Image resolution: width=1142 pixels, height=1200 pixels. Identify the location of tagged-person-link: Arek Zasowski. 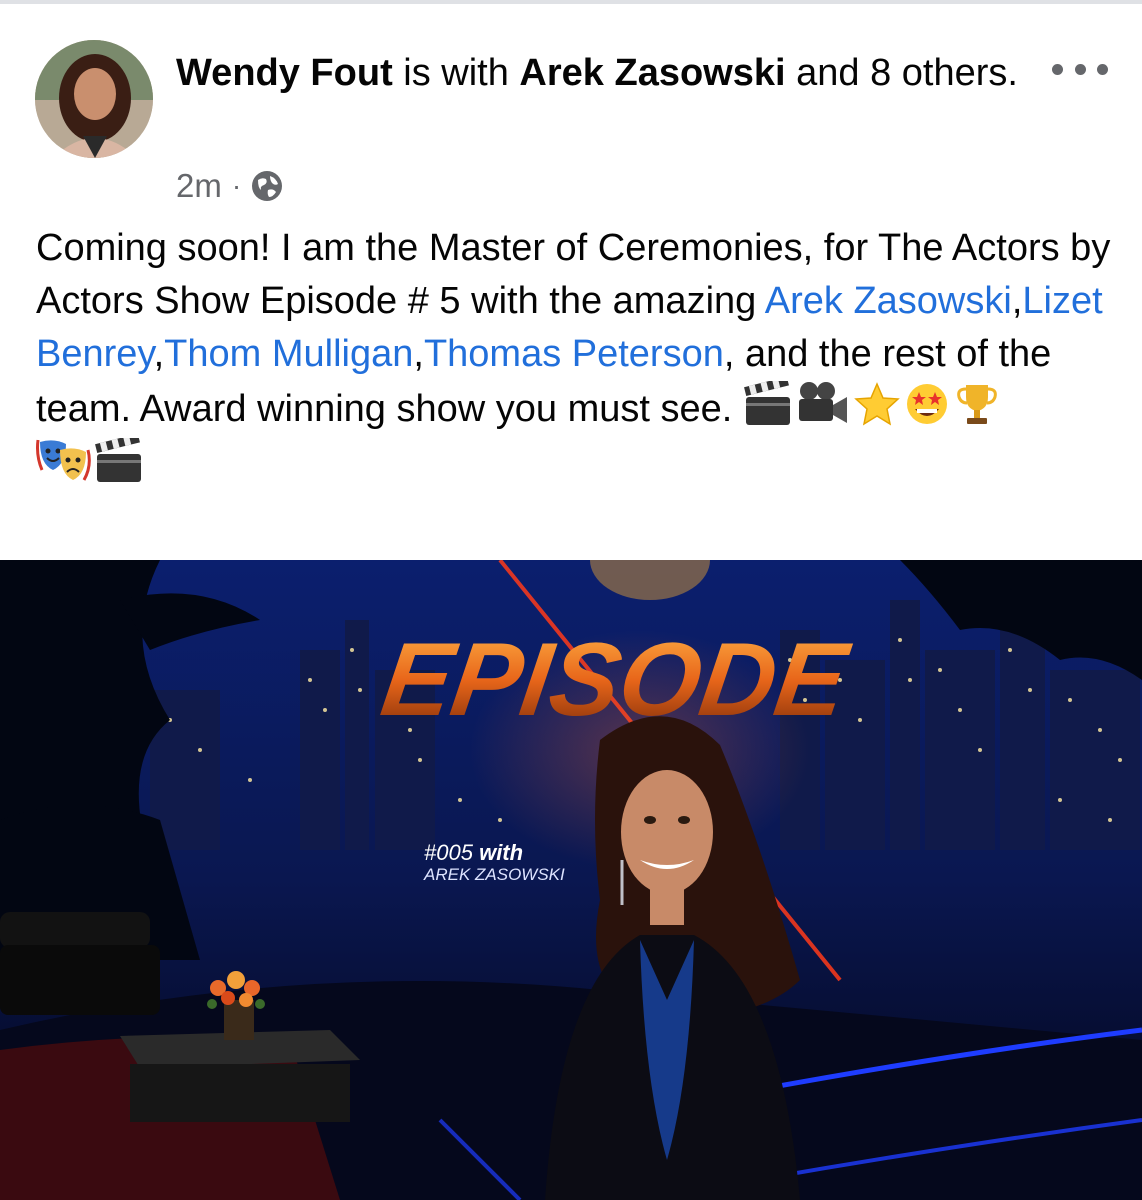
(652, 73).